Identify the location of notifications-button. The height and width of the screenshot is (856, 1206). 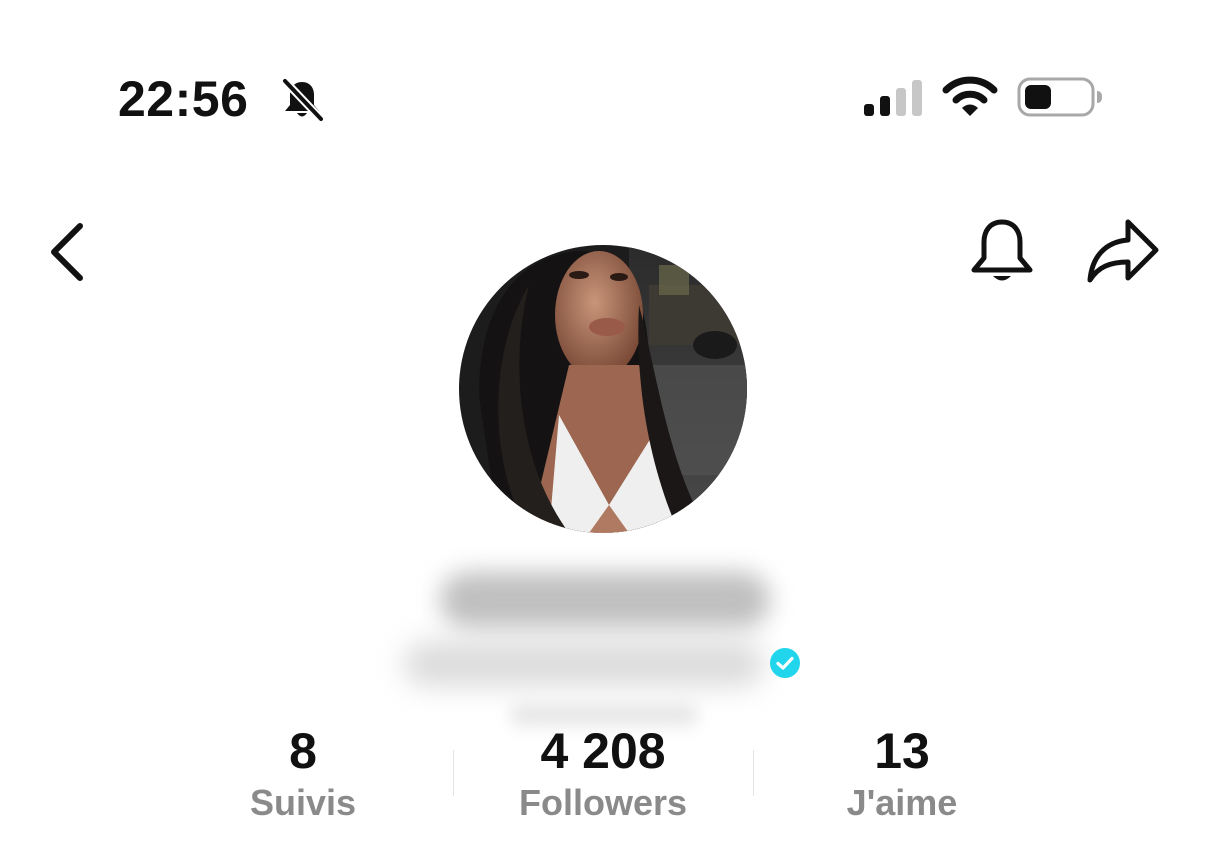
(1002, 252).